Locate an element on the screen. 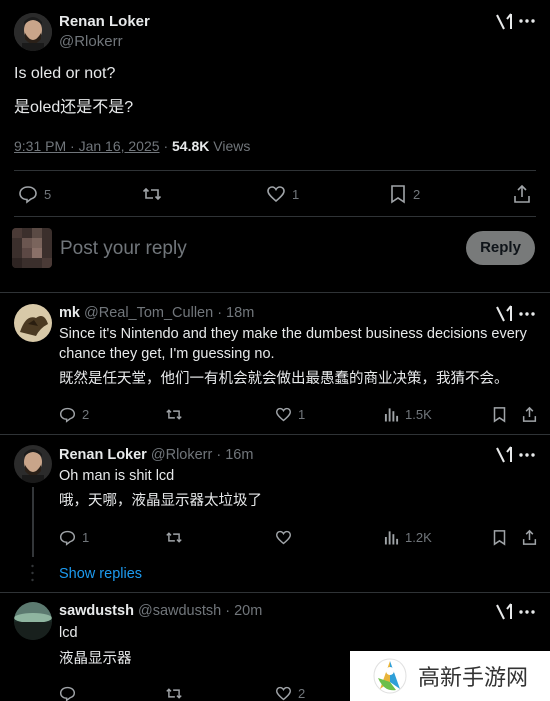 The width and height of the screenshot is (550, 701). reply-time: · 16m is located at coordinates (234, 455).